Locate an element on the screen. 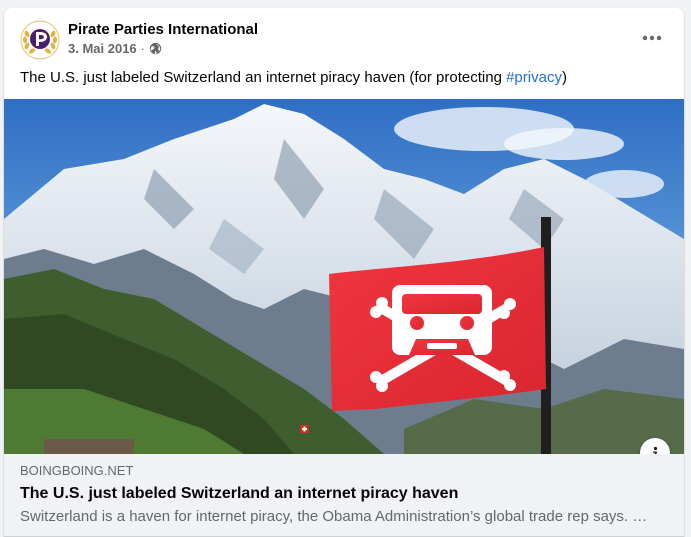  pirate-party-logo is located at coordinates (40, 40).